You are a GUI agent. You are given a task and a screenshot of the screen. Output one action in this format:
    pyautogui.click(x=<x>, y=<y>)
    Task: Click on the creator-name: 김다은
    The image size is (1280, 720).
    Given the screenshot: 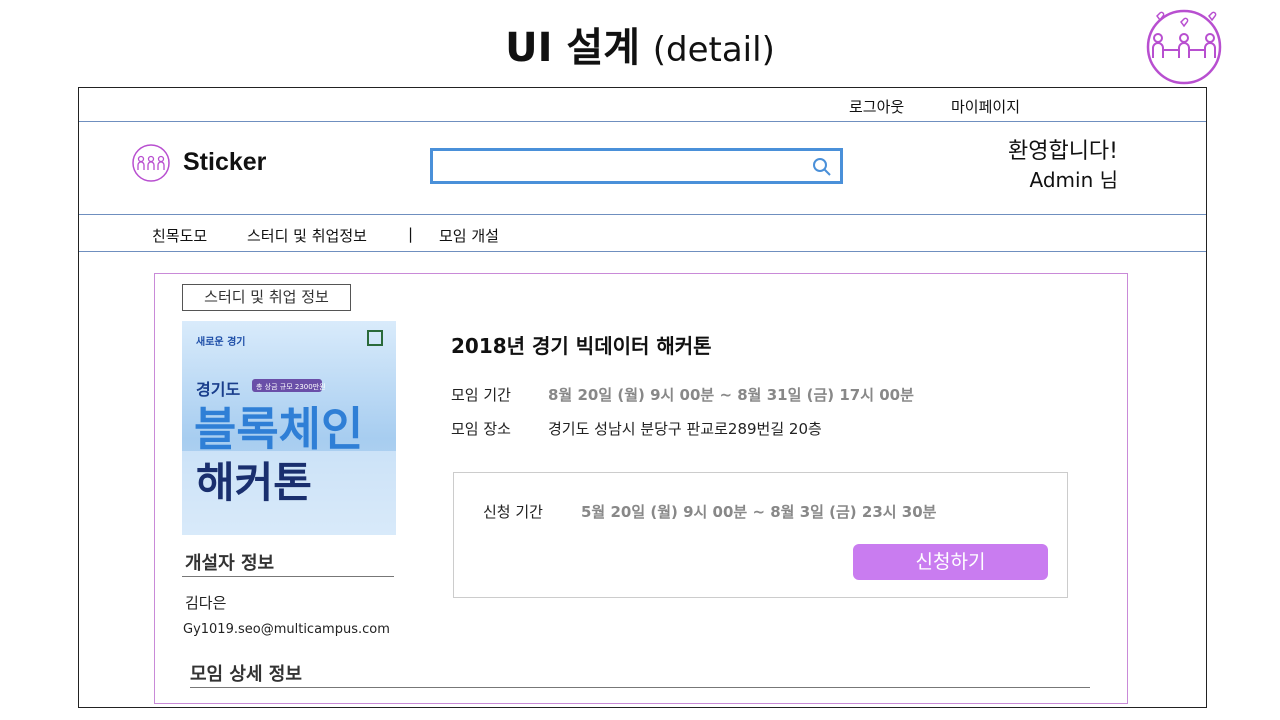 What is the action you would take?
    pyautogui.click(x=206, y=603)
    